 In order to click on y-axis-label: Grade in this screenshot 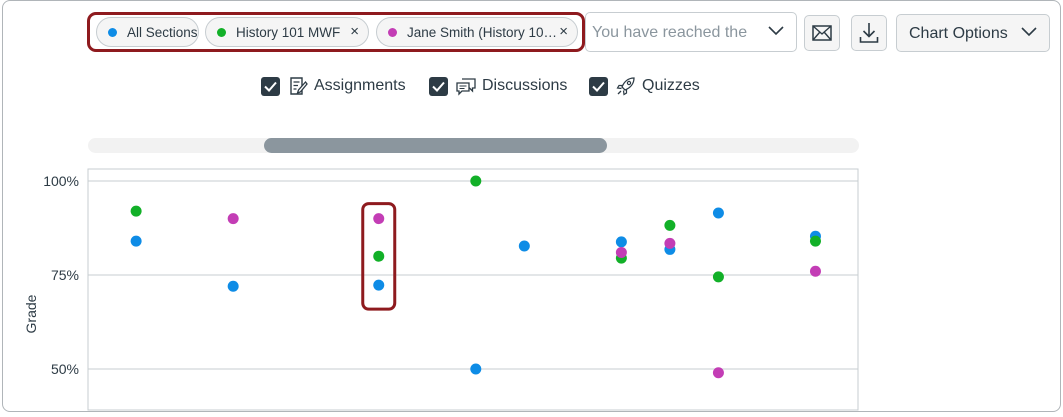, I will do `click(31, 313)`.